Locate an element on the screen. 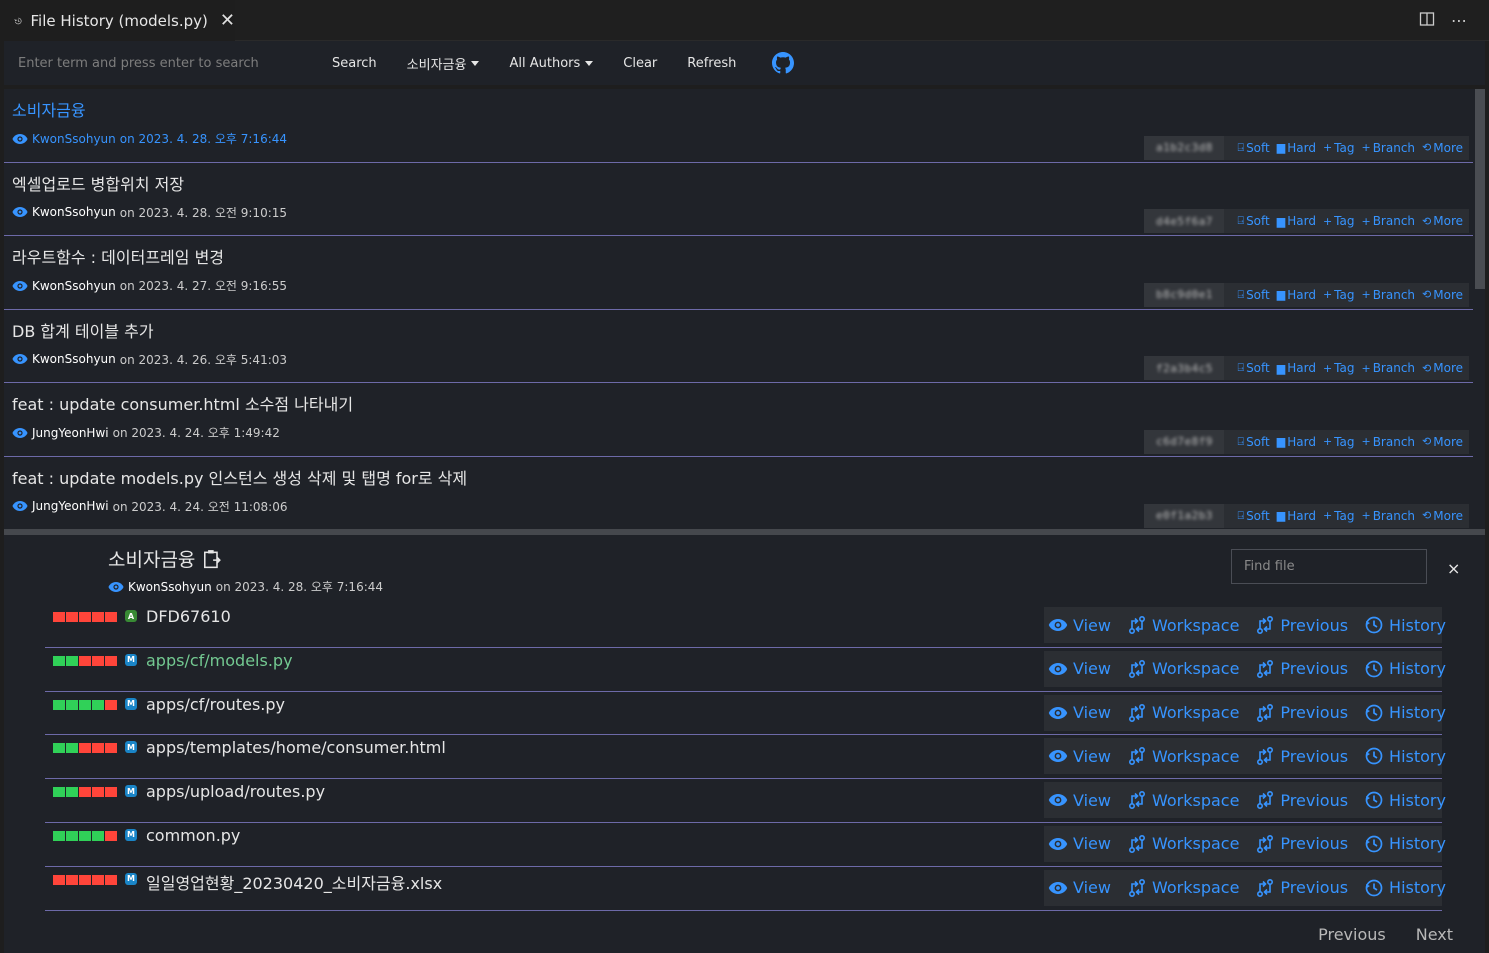 Image resolution: width=1489 pixels, height=953 pixels. file-name: apps/templates/home/consumer.html is located at coordinates (296, 747).